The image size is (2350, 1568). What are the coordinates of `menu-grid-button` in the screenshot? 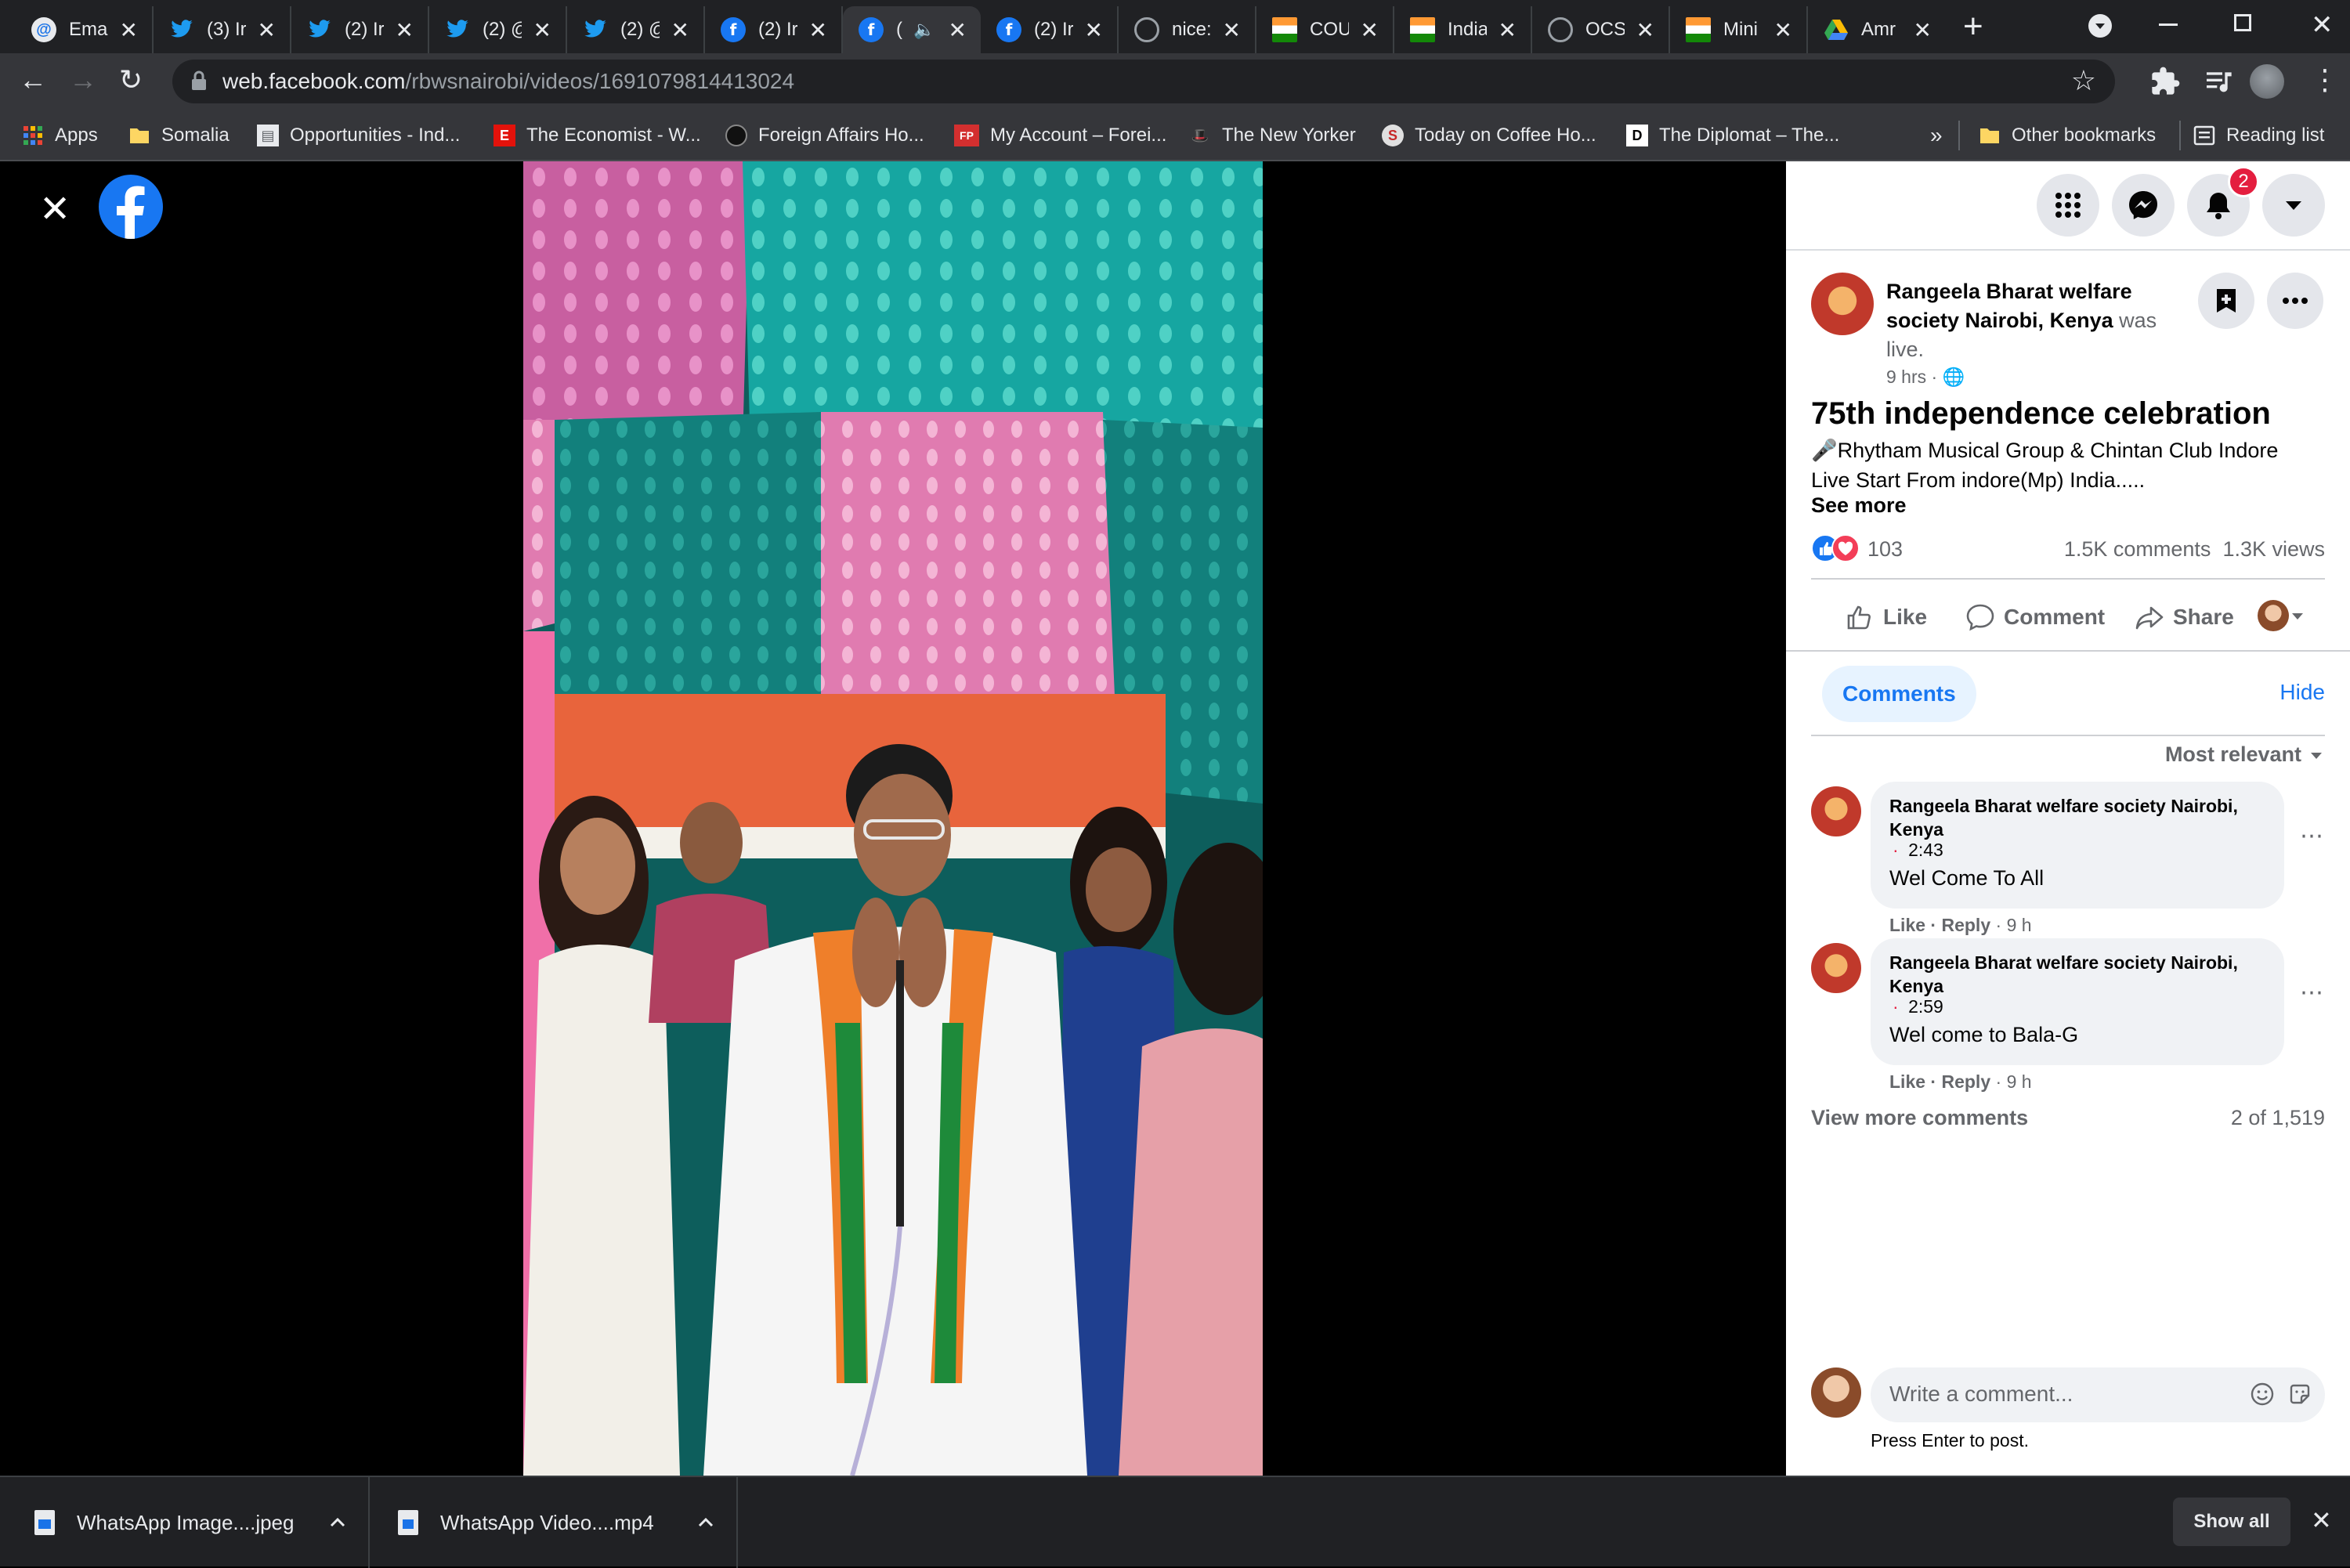 It's located at (2068, 205).